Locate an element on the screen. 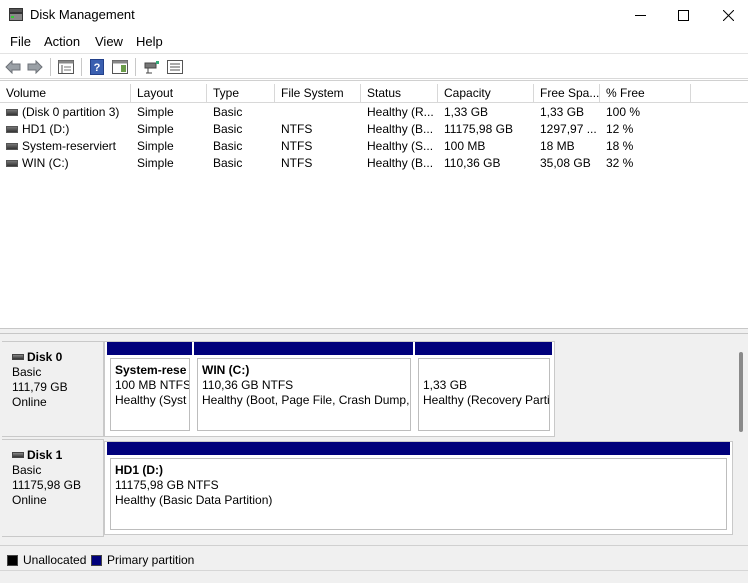  partition-recovery: 1,33 GB Healthy (Recovery Parti is located at coordinates (484, 389).